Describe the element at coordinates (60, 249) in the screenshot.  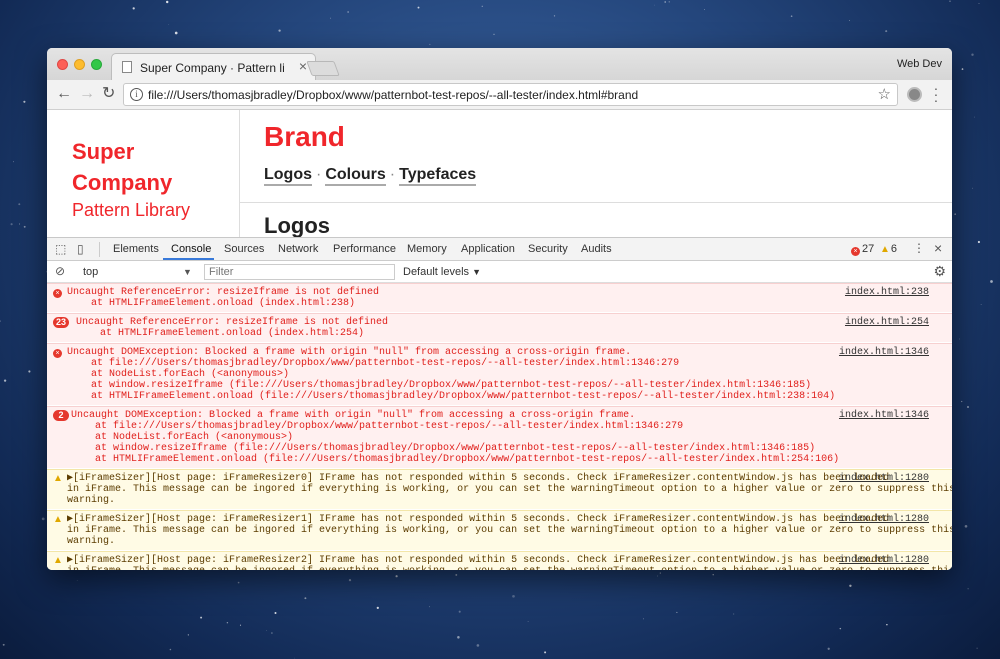
I see `inspect-element-icon: ⬚` at that location.